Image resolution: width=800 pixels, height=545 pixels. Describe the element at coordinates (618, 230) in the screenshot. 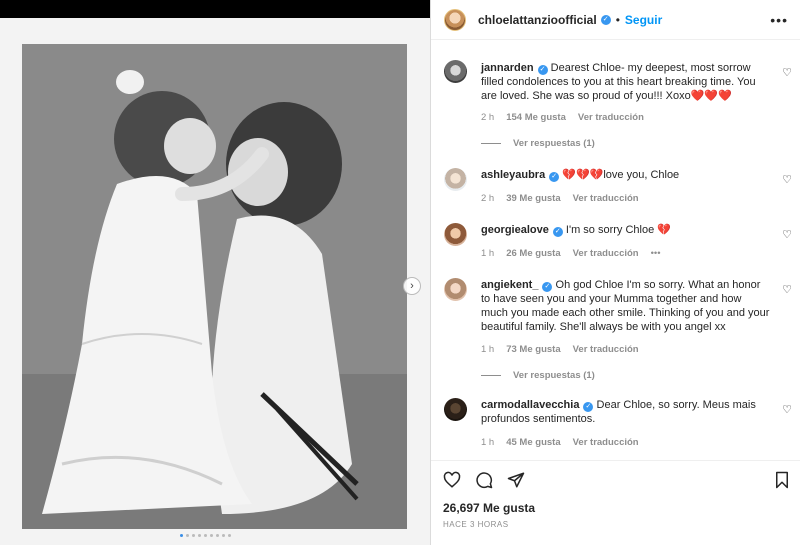

I see `comment-body: I'm so sorry Chloe 💔` at that location.